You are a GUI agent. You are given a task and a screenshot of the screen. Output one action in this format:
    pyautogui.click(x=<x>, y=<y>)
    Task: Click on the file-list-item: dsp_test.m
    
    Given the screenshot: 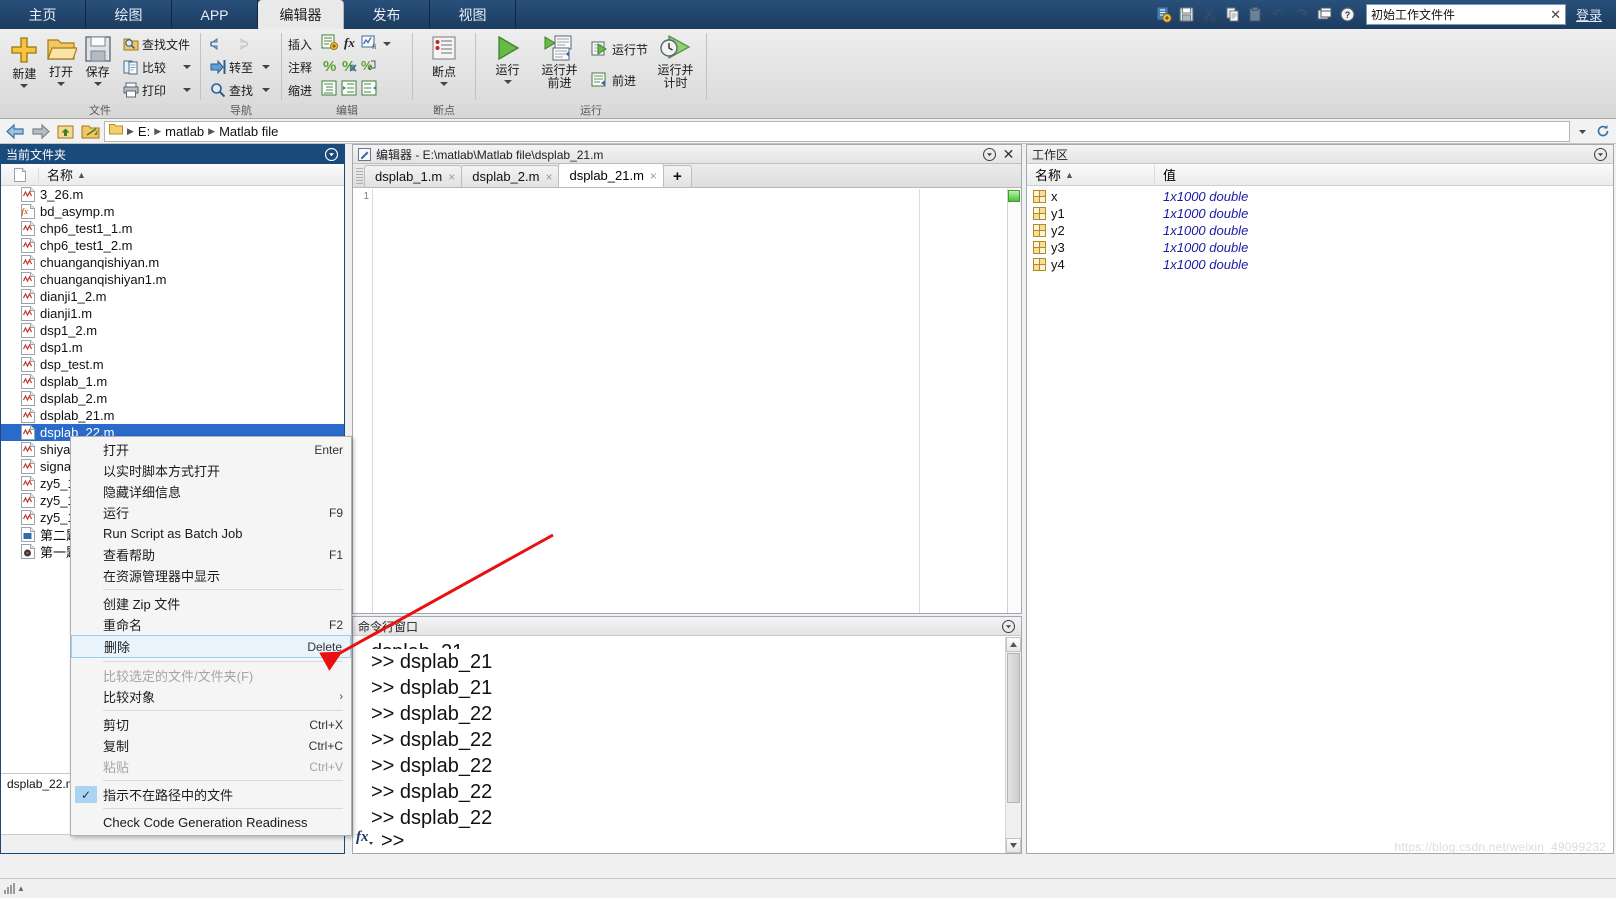 What is the action you would take?
    pyautogui.click(x=172, y=364)
    